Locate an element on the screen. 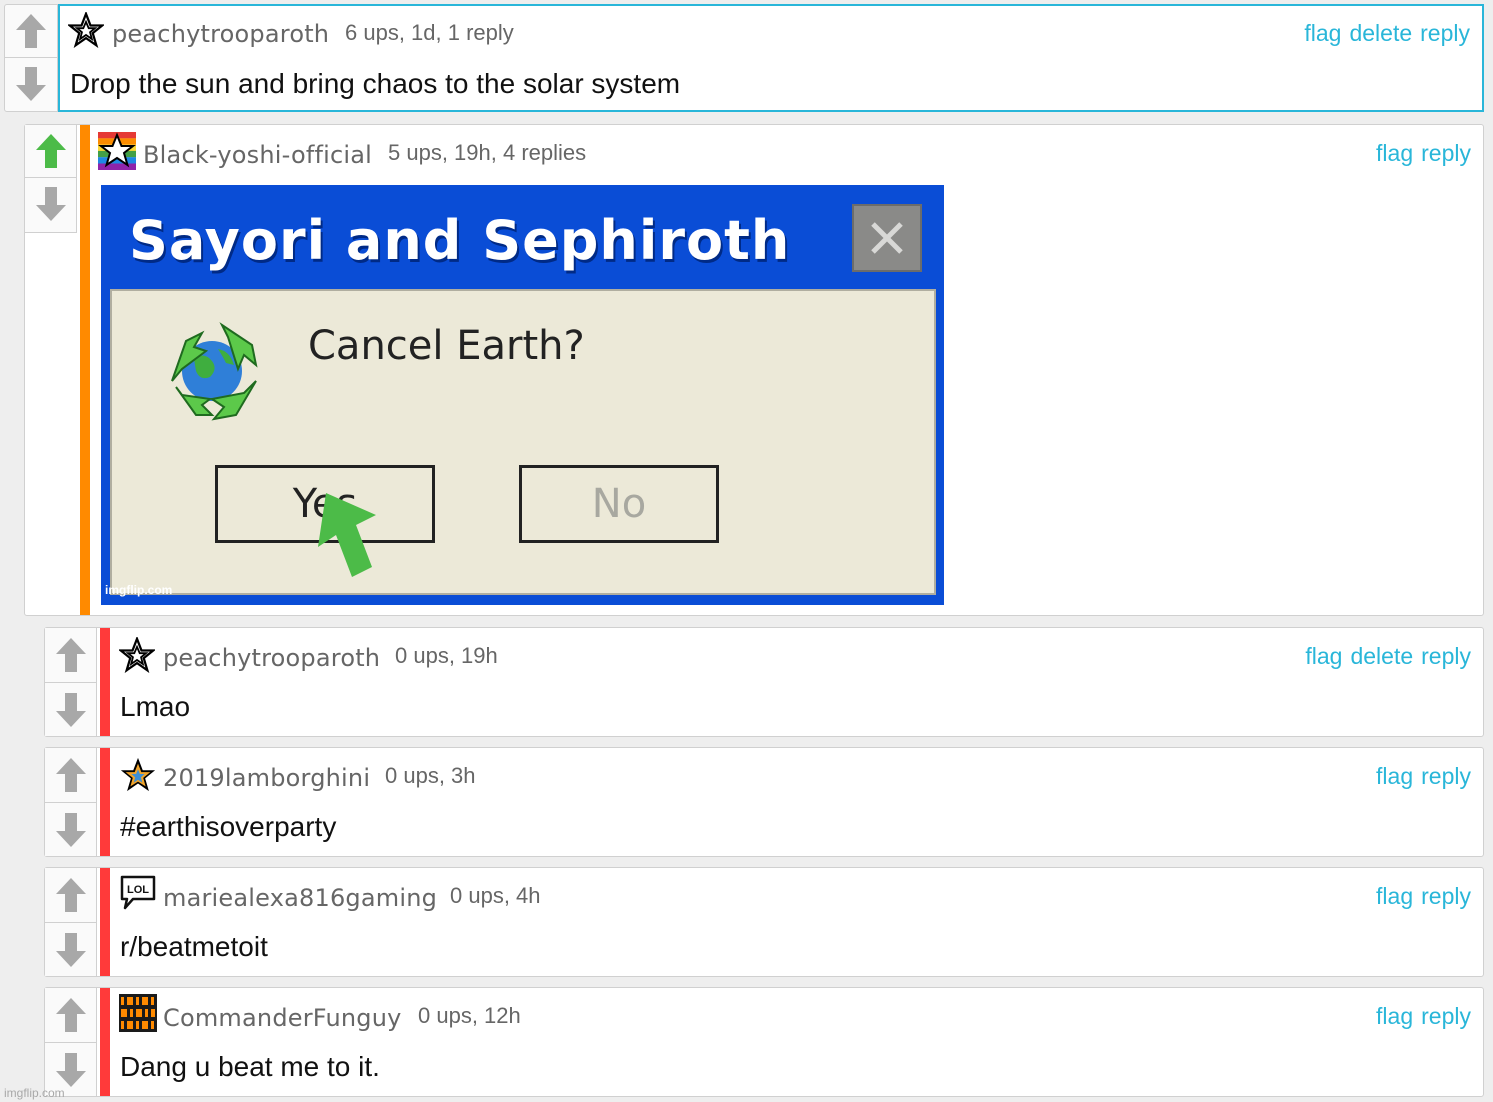 This screenshot has width=1493, height=1102. comment-meta: 0 ups, 12h is located at coordinates (469, 1015).